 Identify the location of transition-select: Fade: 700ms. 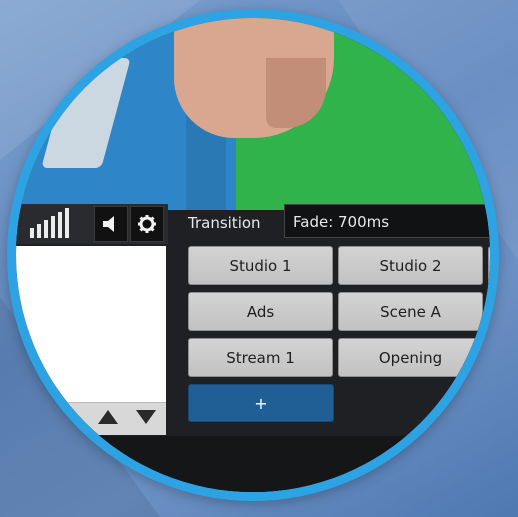
(387, 221).